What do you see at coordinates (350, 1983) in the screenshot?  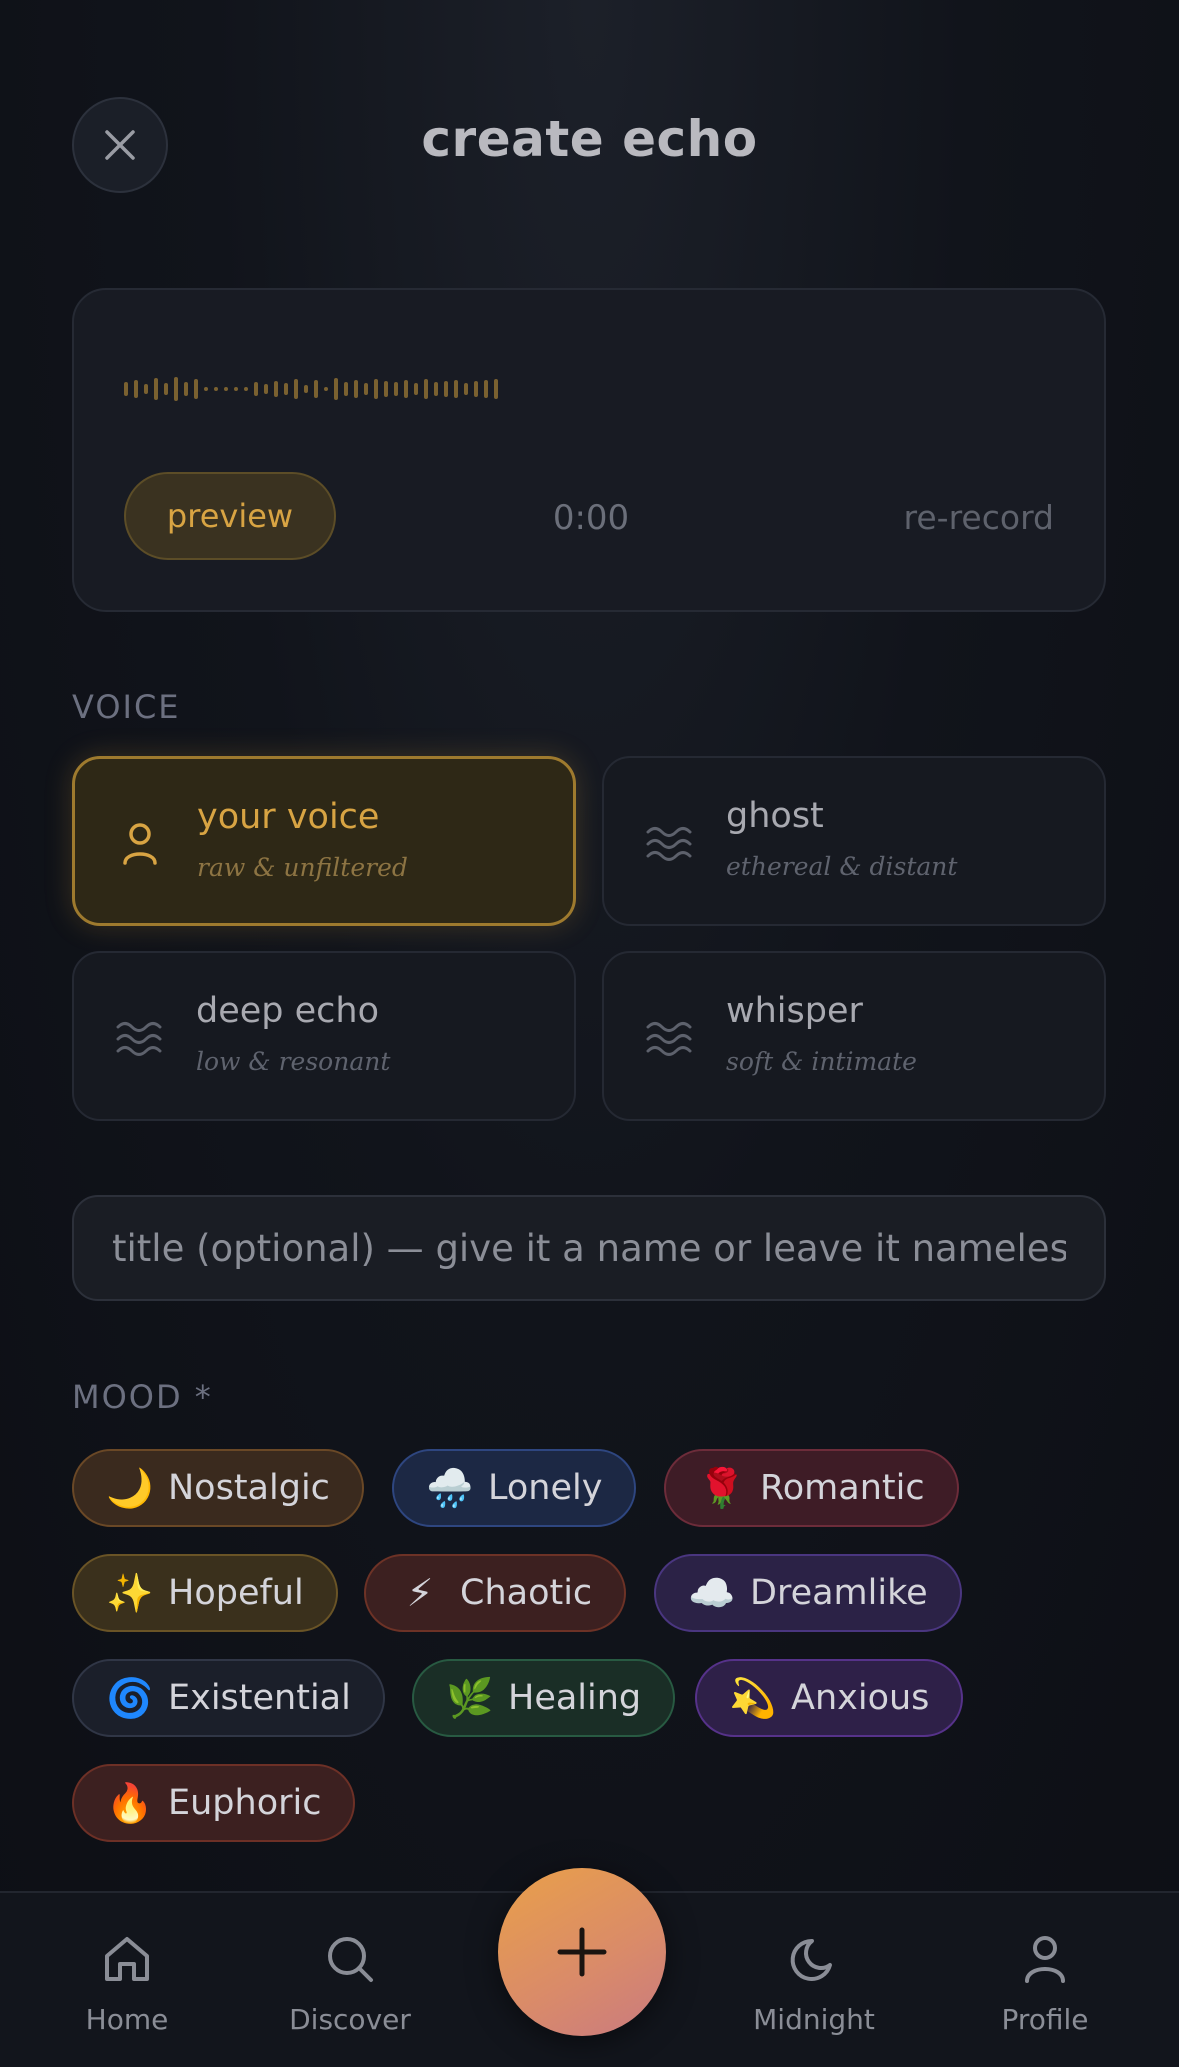 I see `nav-item-discover: Discover` at bounding box center [350, 1983].